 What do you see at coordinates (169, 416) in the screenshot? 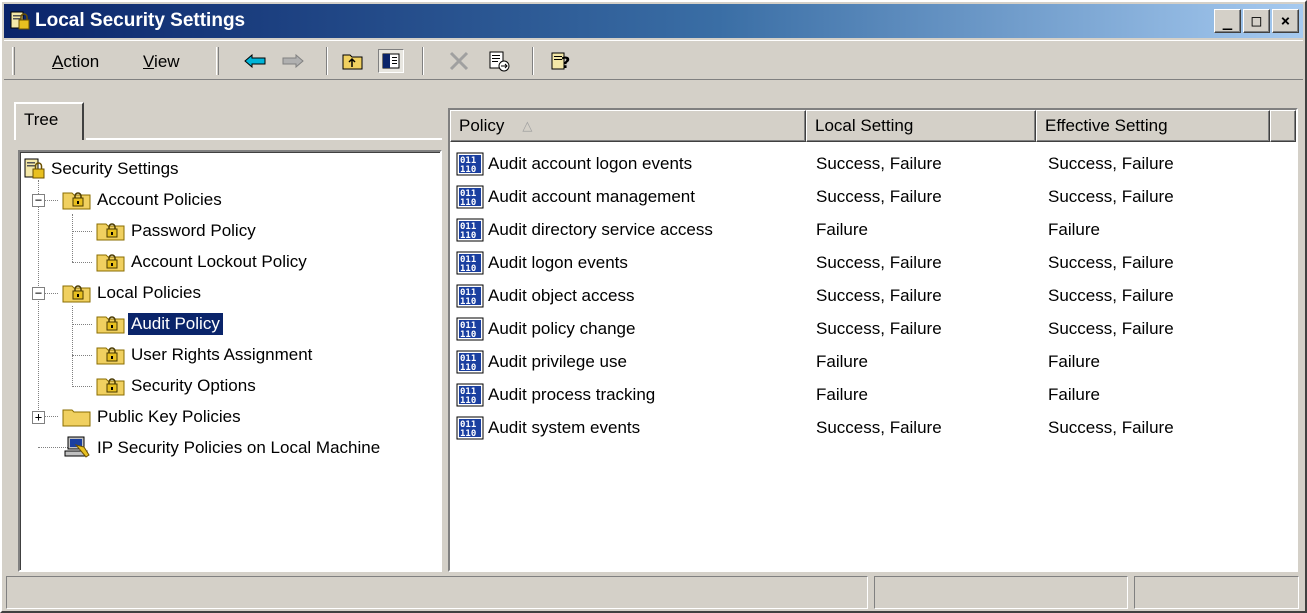
I see `tree-item-label: Public Key Policies` at bounding box center [169, 416].